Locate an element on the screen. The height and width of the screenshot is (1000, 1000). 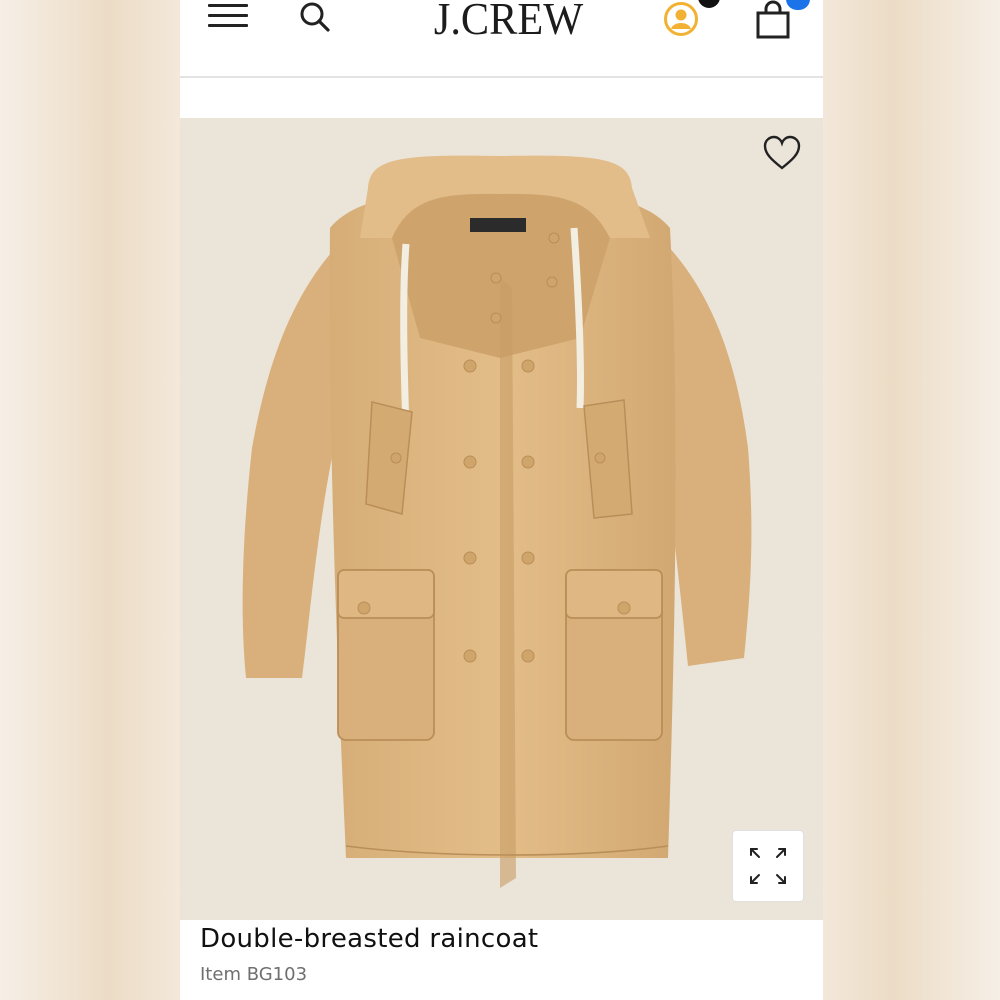
top-navigation-bar: J.CREW is located at coordinates (501, 39).